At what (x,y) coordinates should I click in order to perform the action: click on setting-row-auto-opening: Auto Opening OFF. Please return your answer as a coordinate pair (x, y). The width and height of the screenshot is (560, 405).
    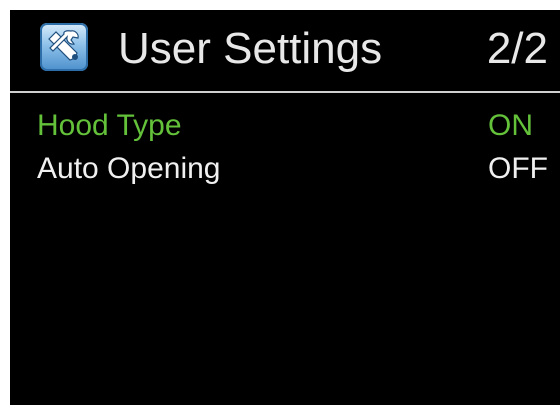
    Looking at the image, I should click on (285, 170).